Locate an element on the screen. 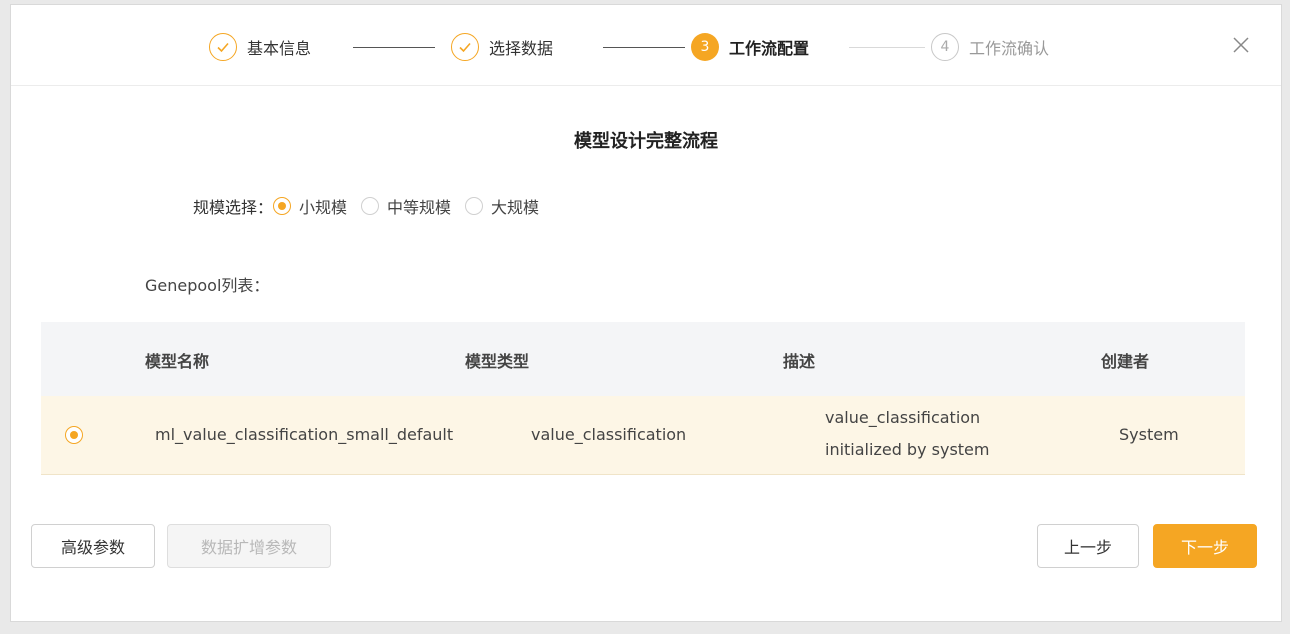 The height and width of the screenshot is (634, 1290). page-title: 模型设计完整流程 is located at coordinates (646, 141).